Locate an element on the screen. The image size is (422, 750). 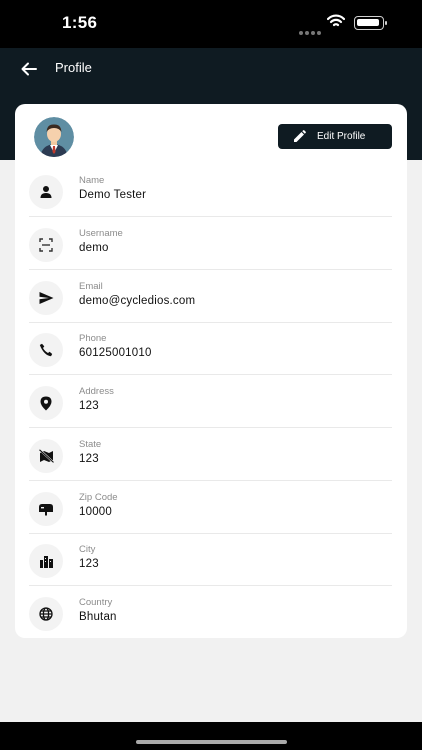
field-value: 10000 is located at coordinates (95, 512).